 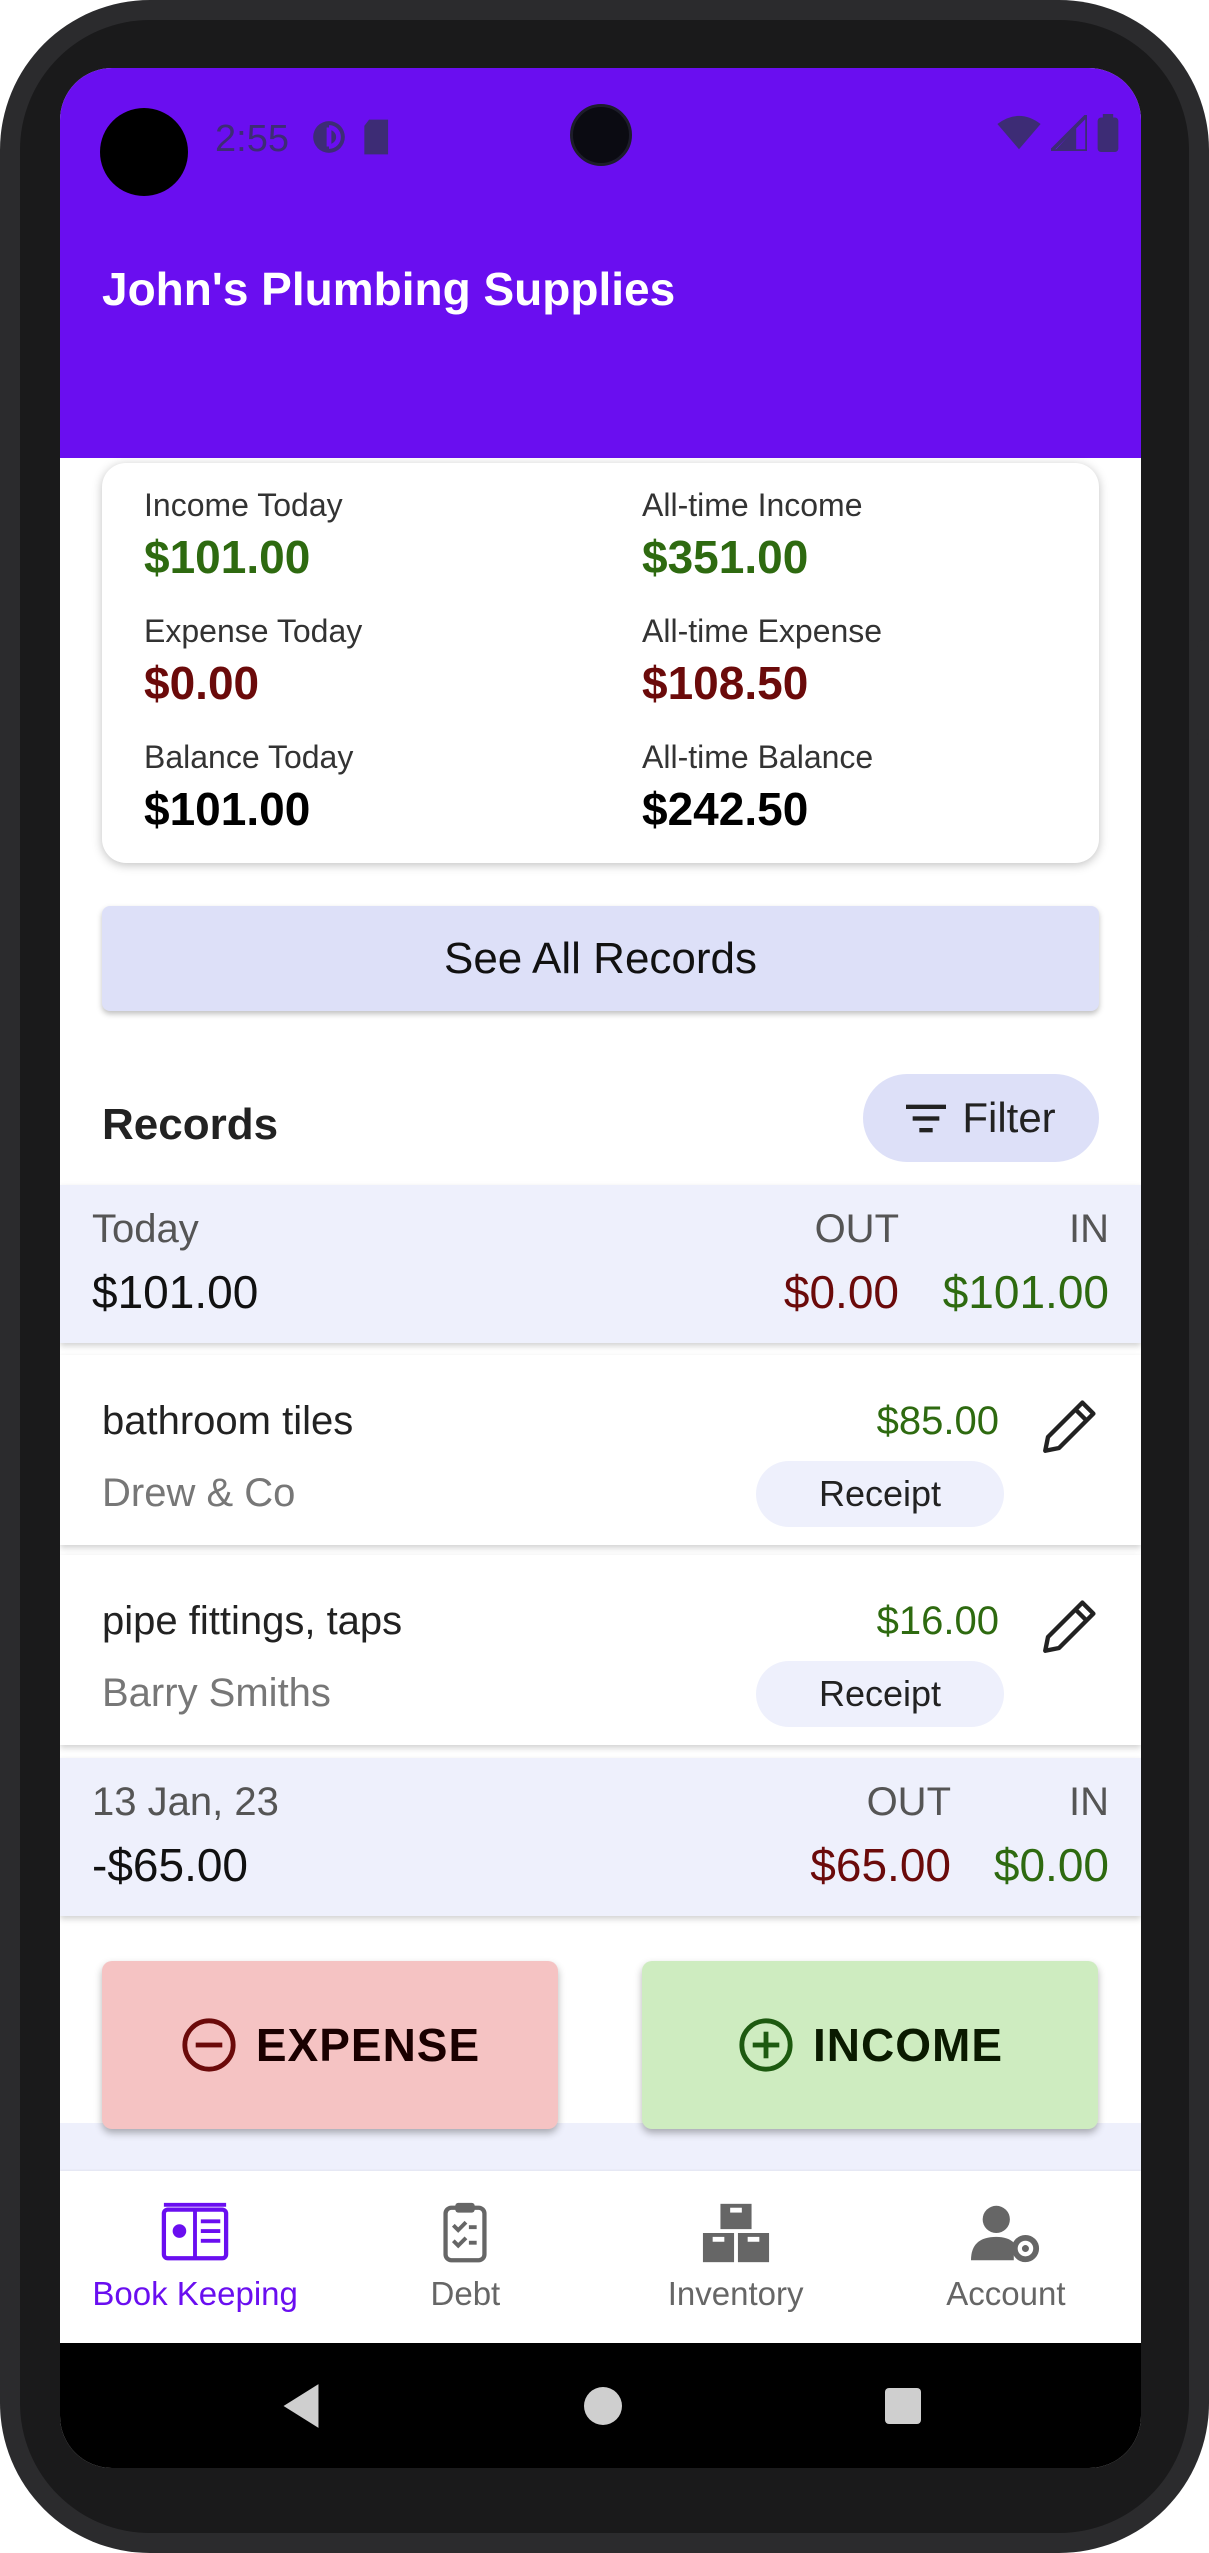 What do you see at coordinates (465, 2293) in the screenshot?
I see `nav-label: Debt` at bounding box center [465, 2293].